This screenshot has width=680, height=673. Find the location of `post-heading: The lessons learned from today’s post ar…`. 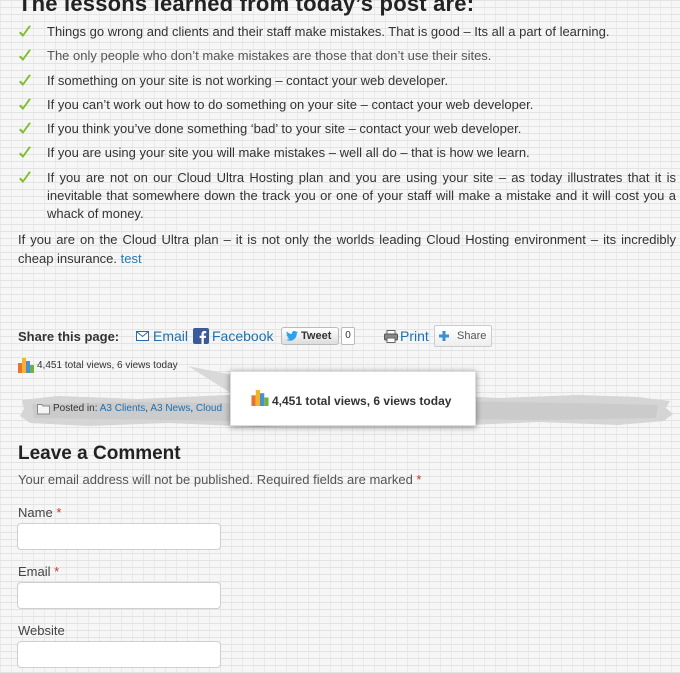

post-heading: The lessons learned from today’s post ar… is located at coordinates (246, 8).